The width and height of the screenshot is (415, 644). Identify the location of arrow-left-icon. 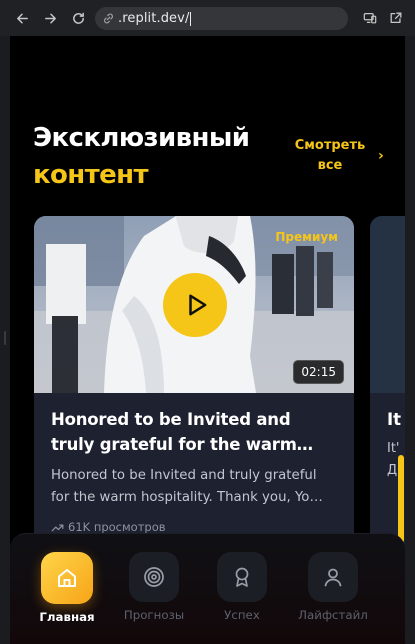
(22, 18).